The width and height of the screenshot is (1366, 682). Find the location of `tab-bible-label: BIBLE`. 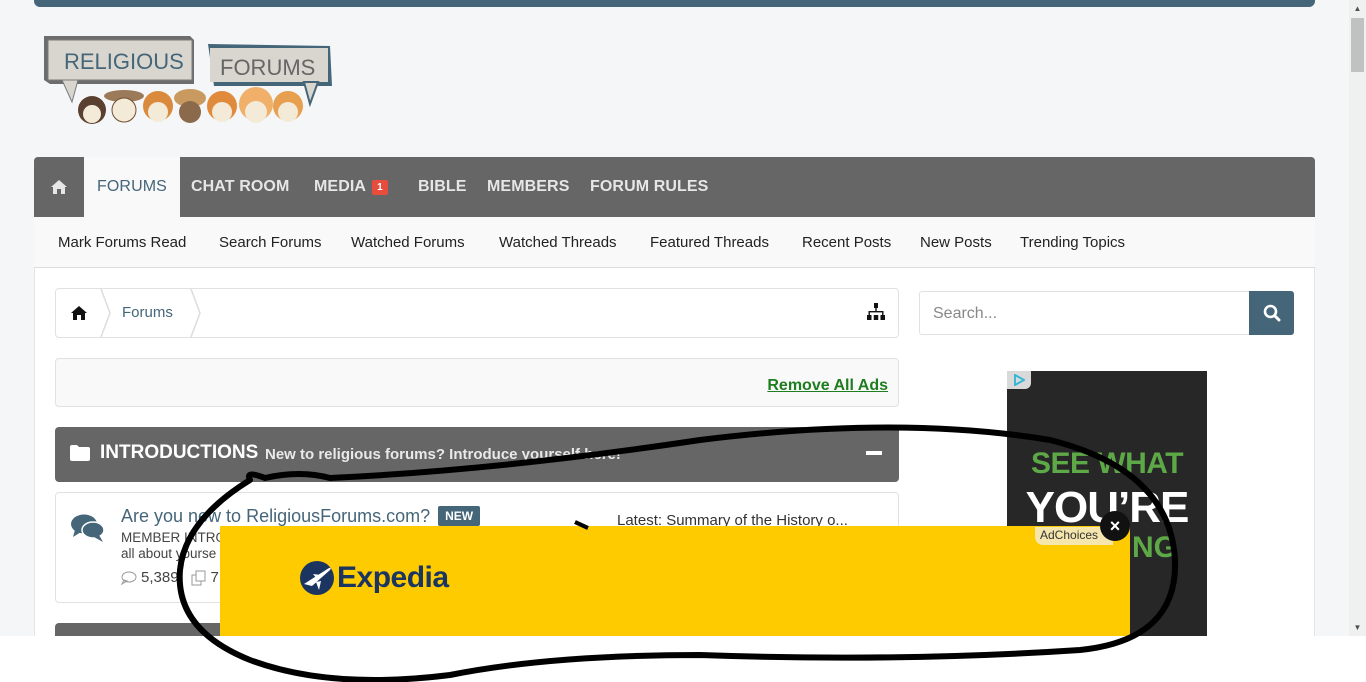

tab-bible-label: BIBLE is located at coordinates (442, 186).